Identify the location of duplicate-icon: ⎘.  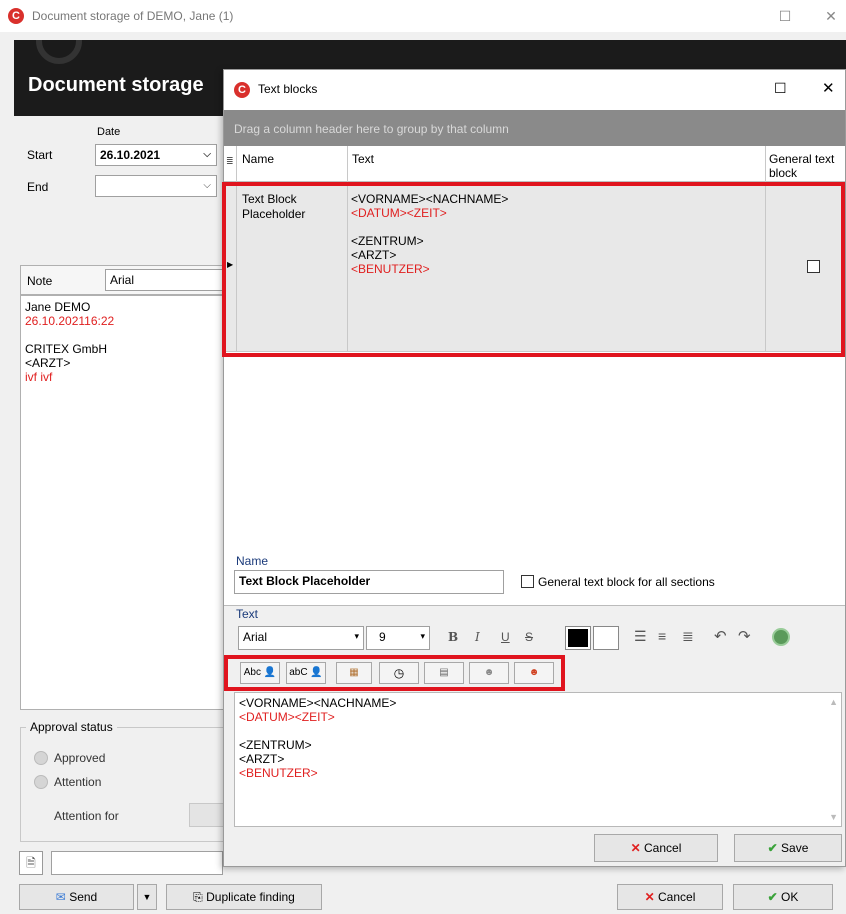
(198, 897).